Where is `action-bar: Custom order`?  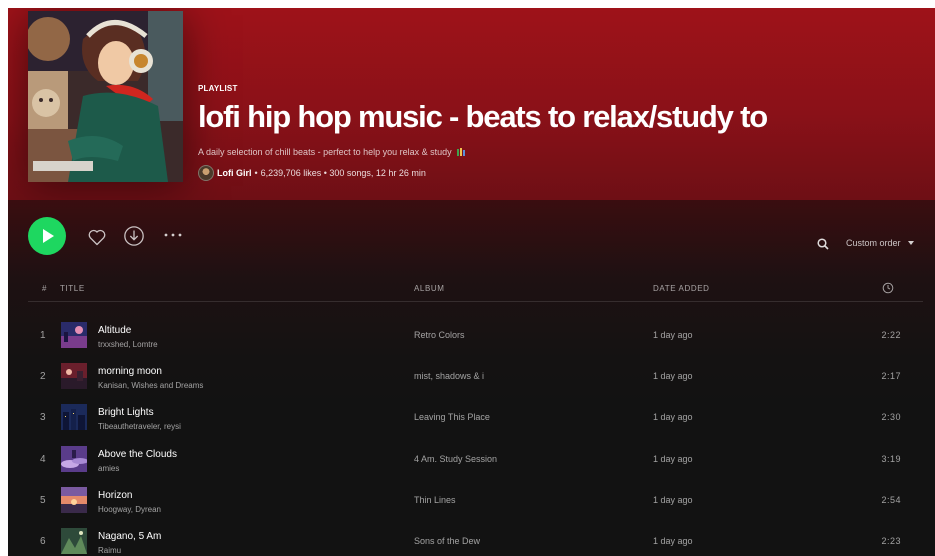 action-bar: Custom order is located at coordinates (471, 240).